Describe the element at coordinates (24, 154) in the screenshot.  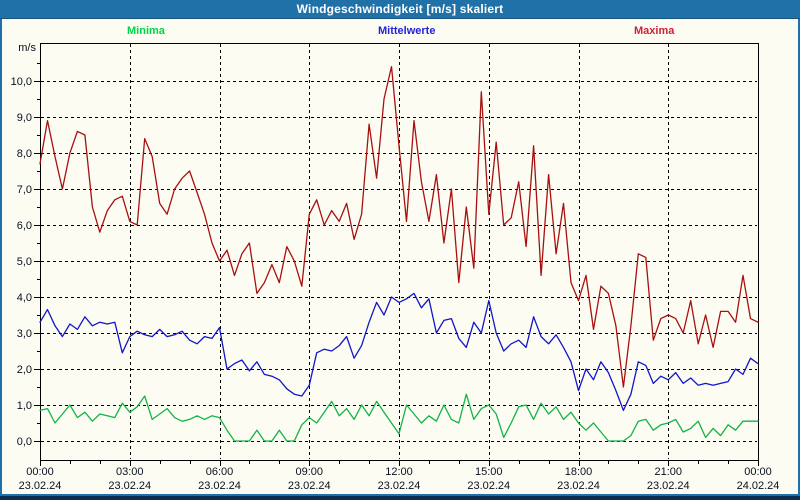
I see `y-axis-tick-label: 8,0` at that location.